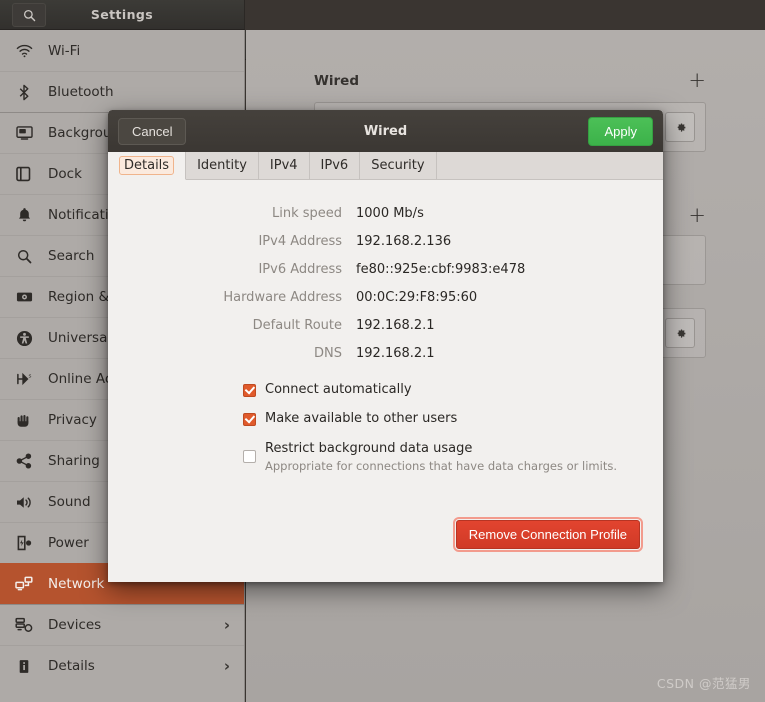 Image resolution: width=765 pixels, height=702 pixels. What do you see at coordinates (697, 80) in the screenshot?
I see `add-connection-button: +` at bounding box center [697, 80].